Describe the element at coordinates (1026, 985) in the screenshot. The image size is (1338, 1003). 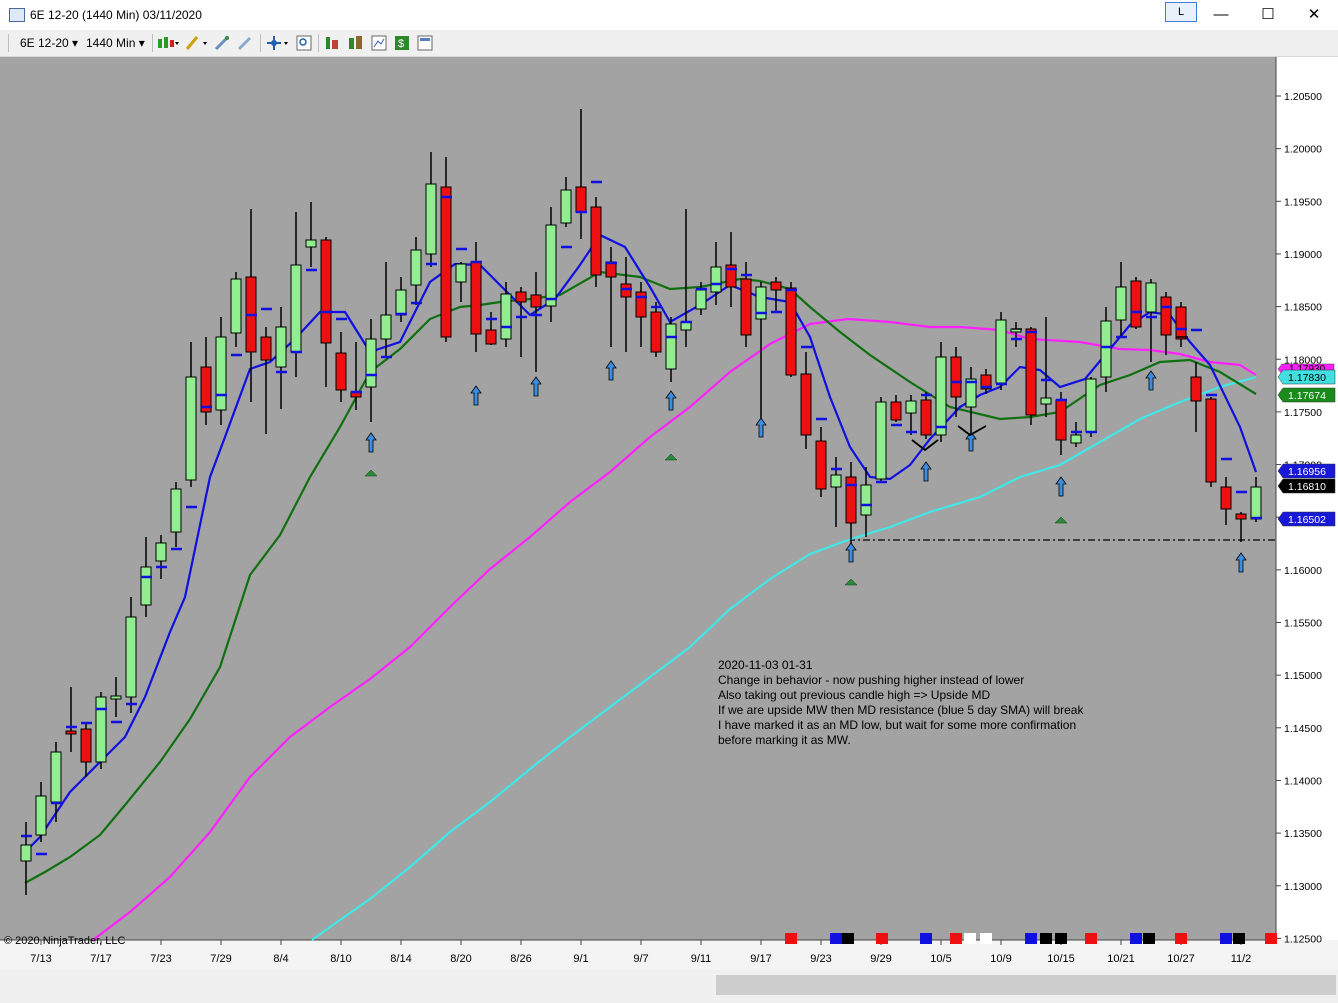
I see `scrollbar-thumb` at that location.